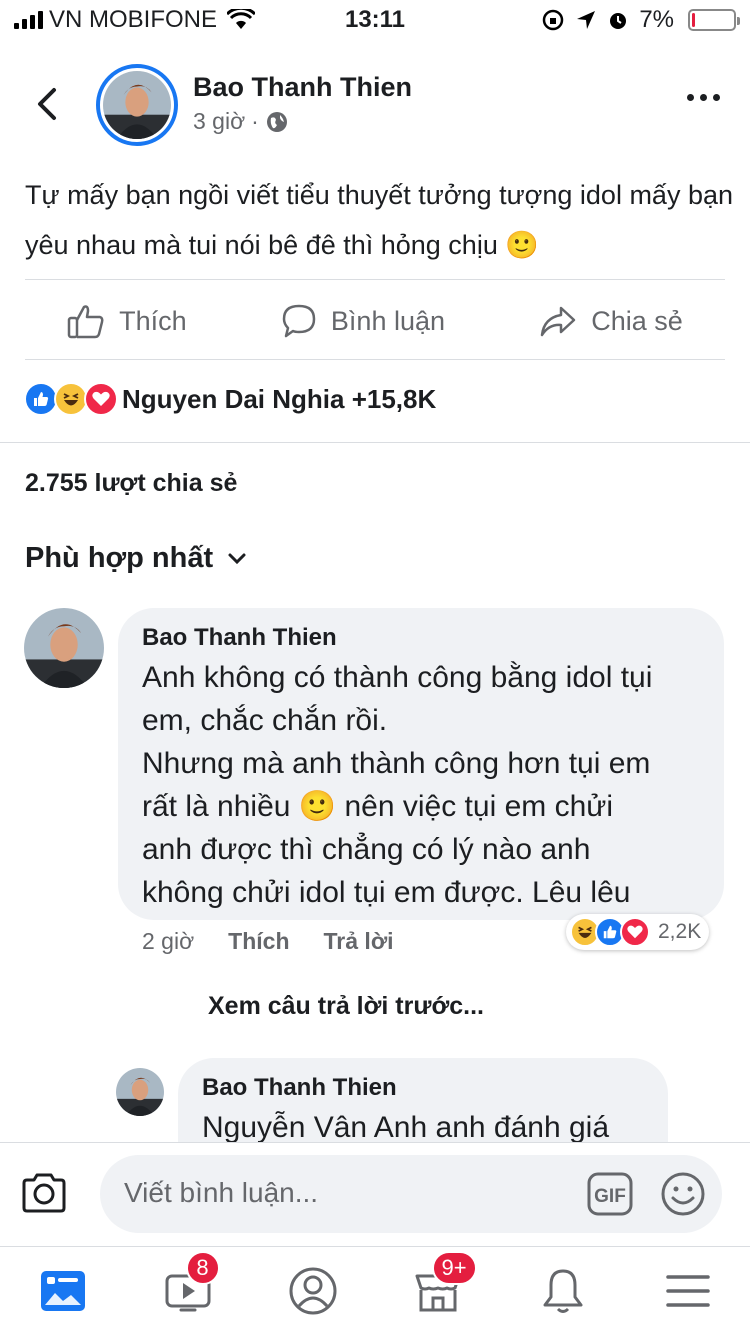 The width and height of the screenshot is (750, 1334). I want to click on profile-icon, so click(312, 1290).